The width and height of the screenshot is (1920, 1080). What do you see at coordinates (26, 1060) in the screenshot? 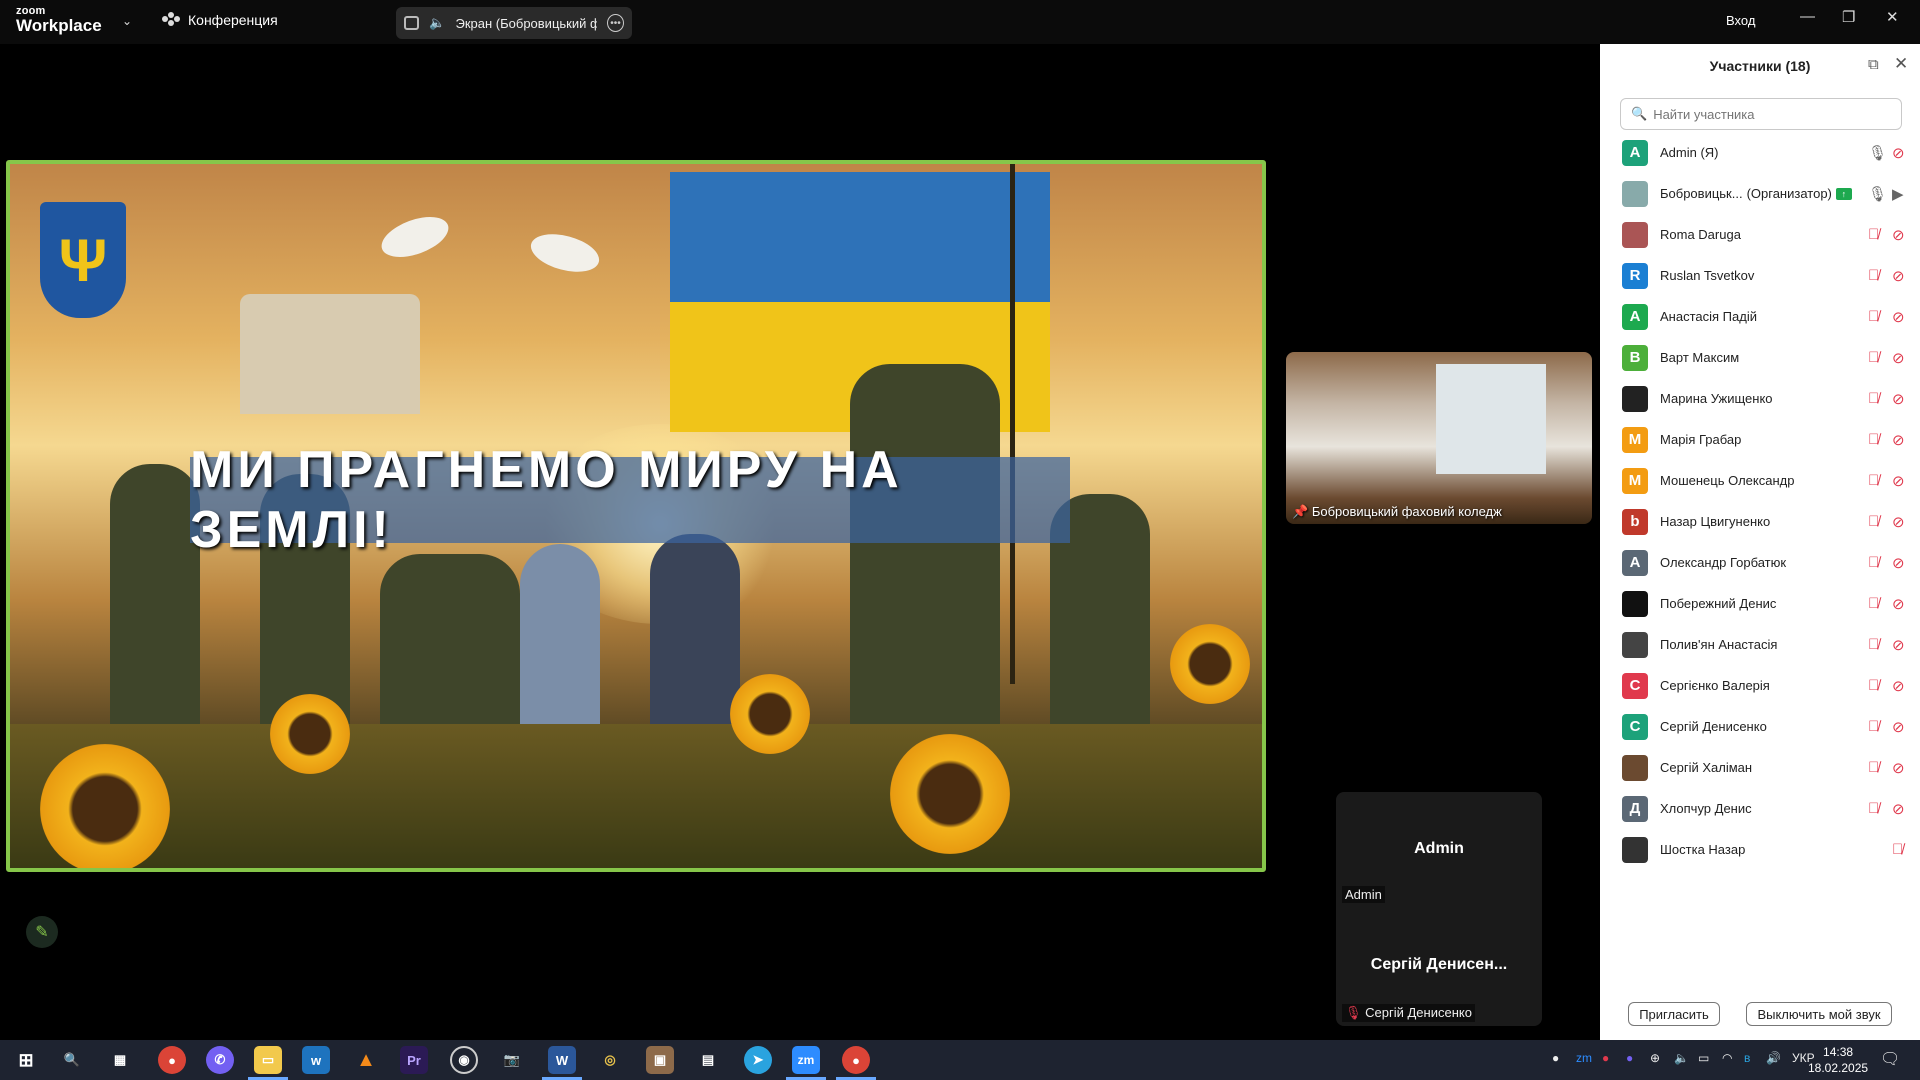
I see `windows-start-icon: ⊞` at bounding box center [26, 1060].